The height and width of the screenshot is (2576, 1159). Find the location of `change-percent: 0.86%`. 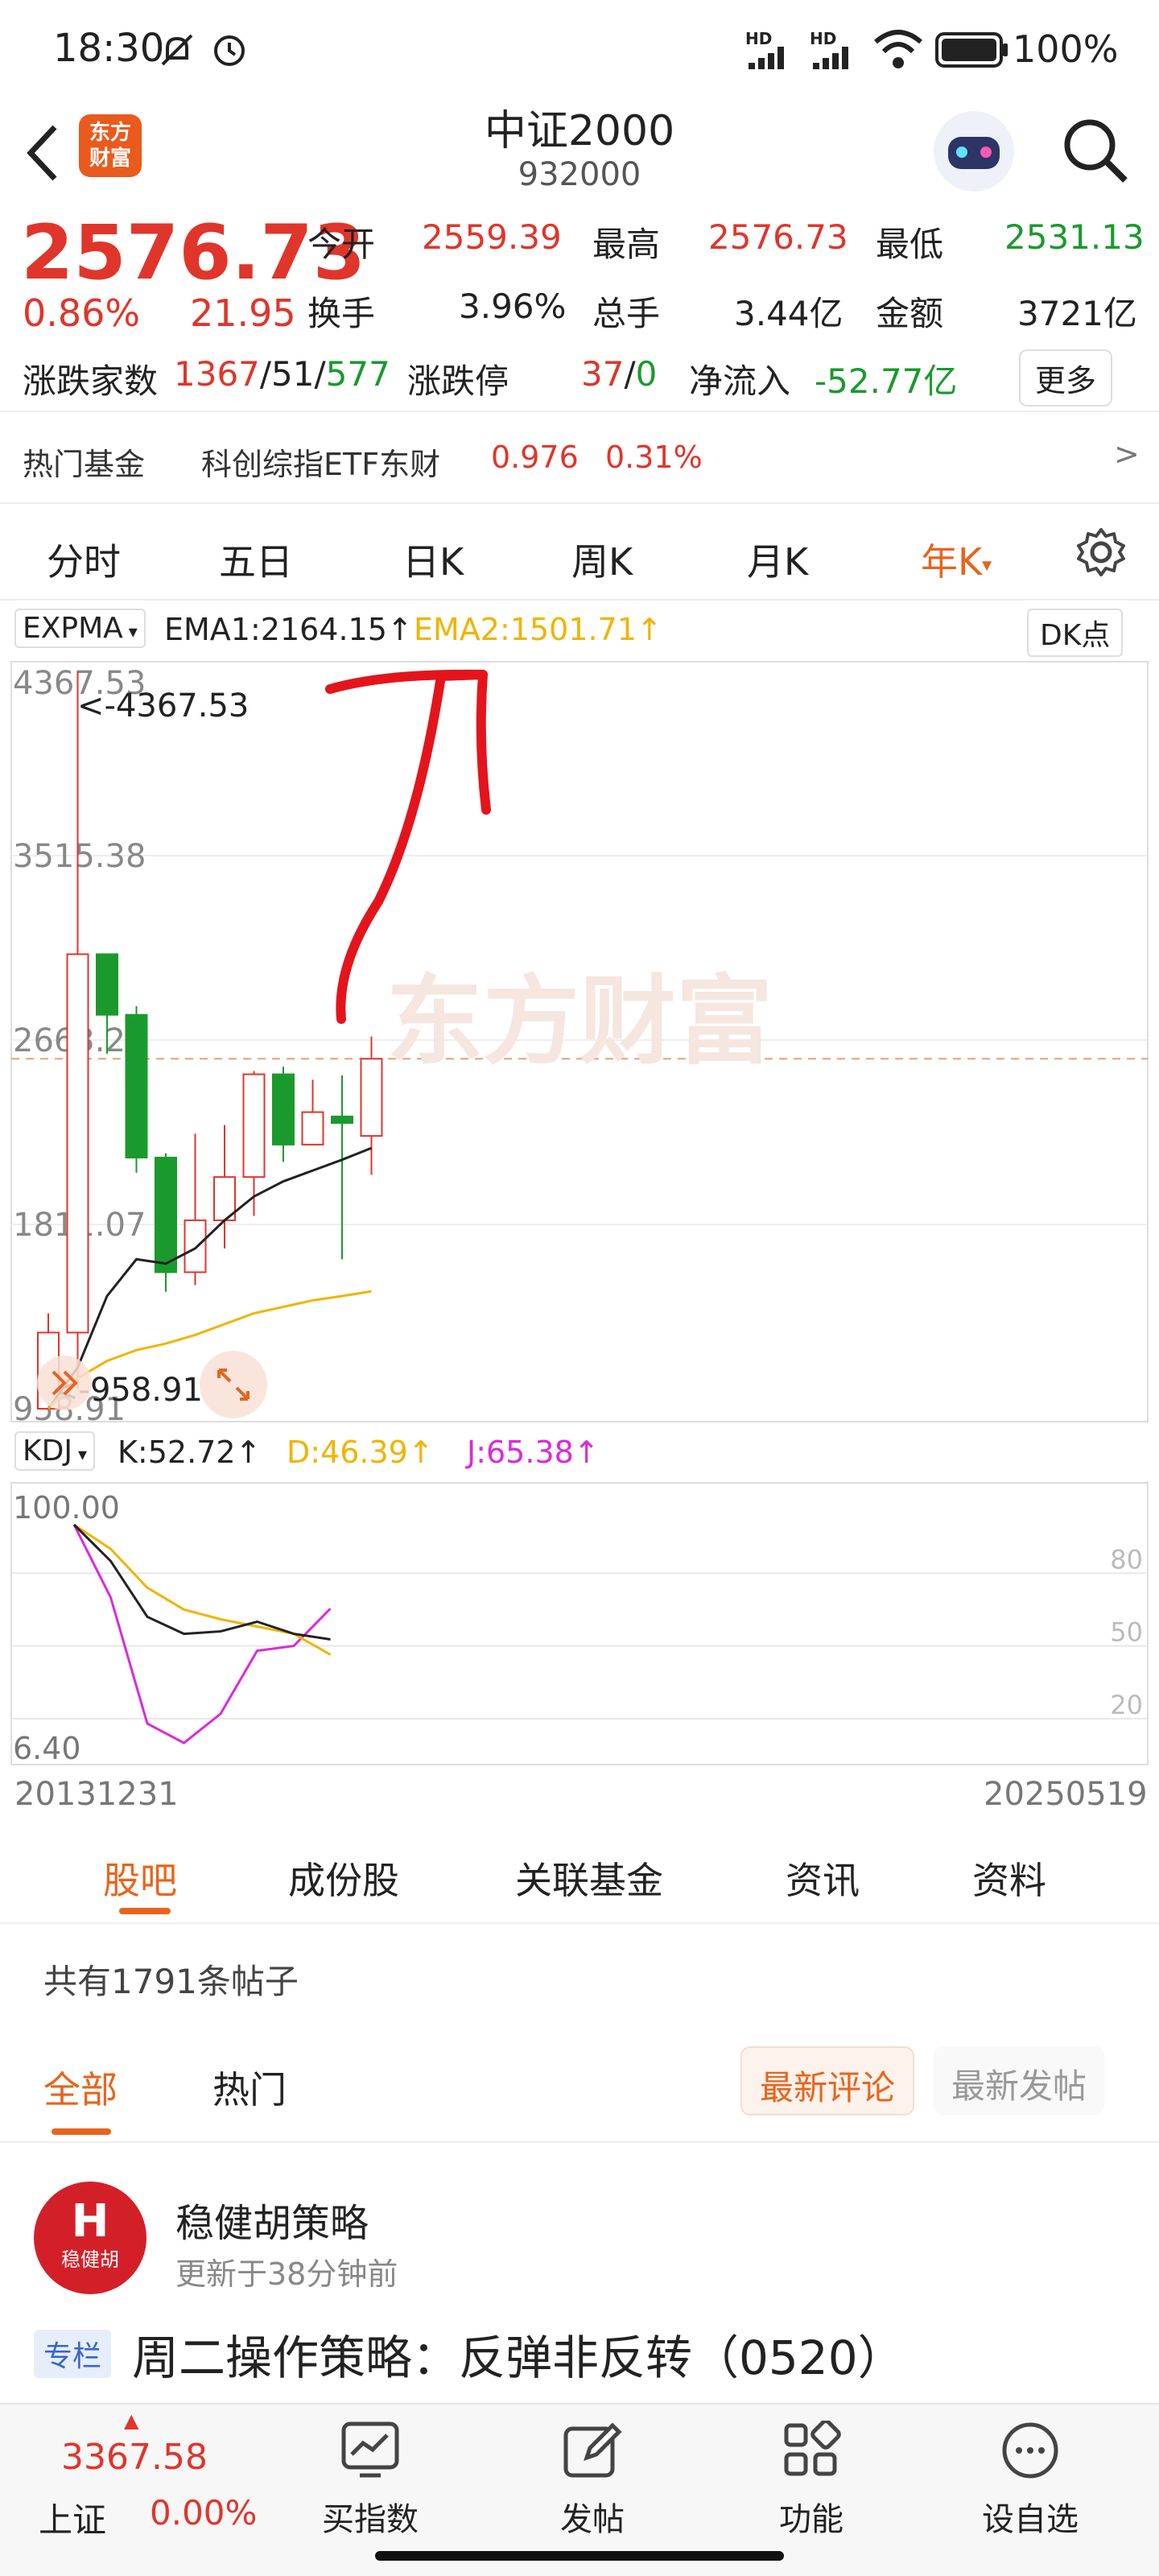

change-percent: 0.86% is located at coordinates (82, 313).